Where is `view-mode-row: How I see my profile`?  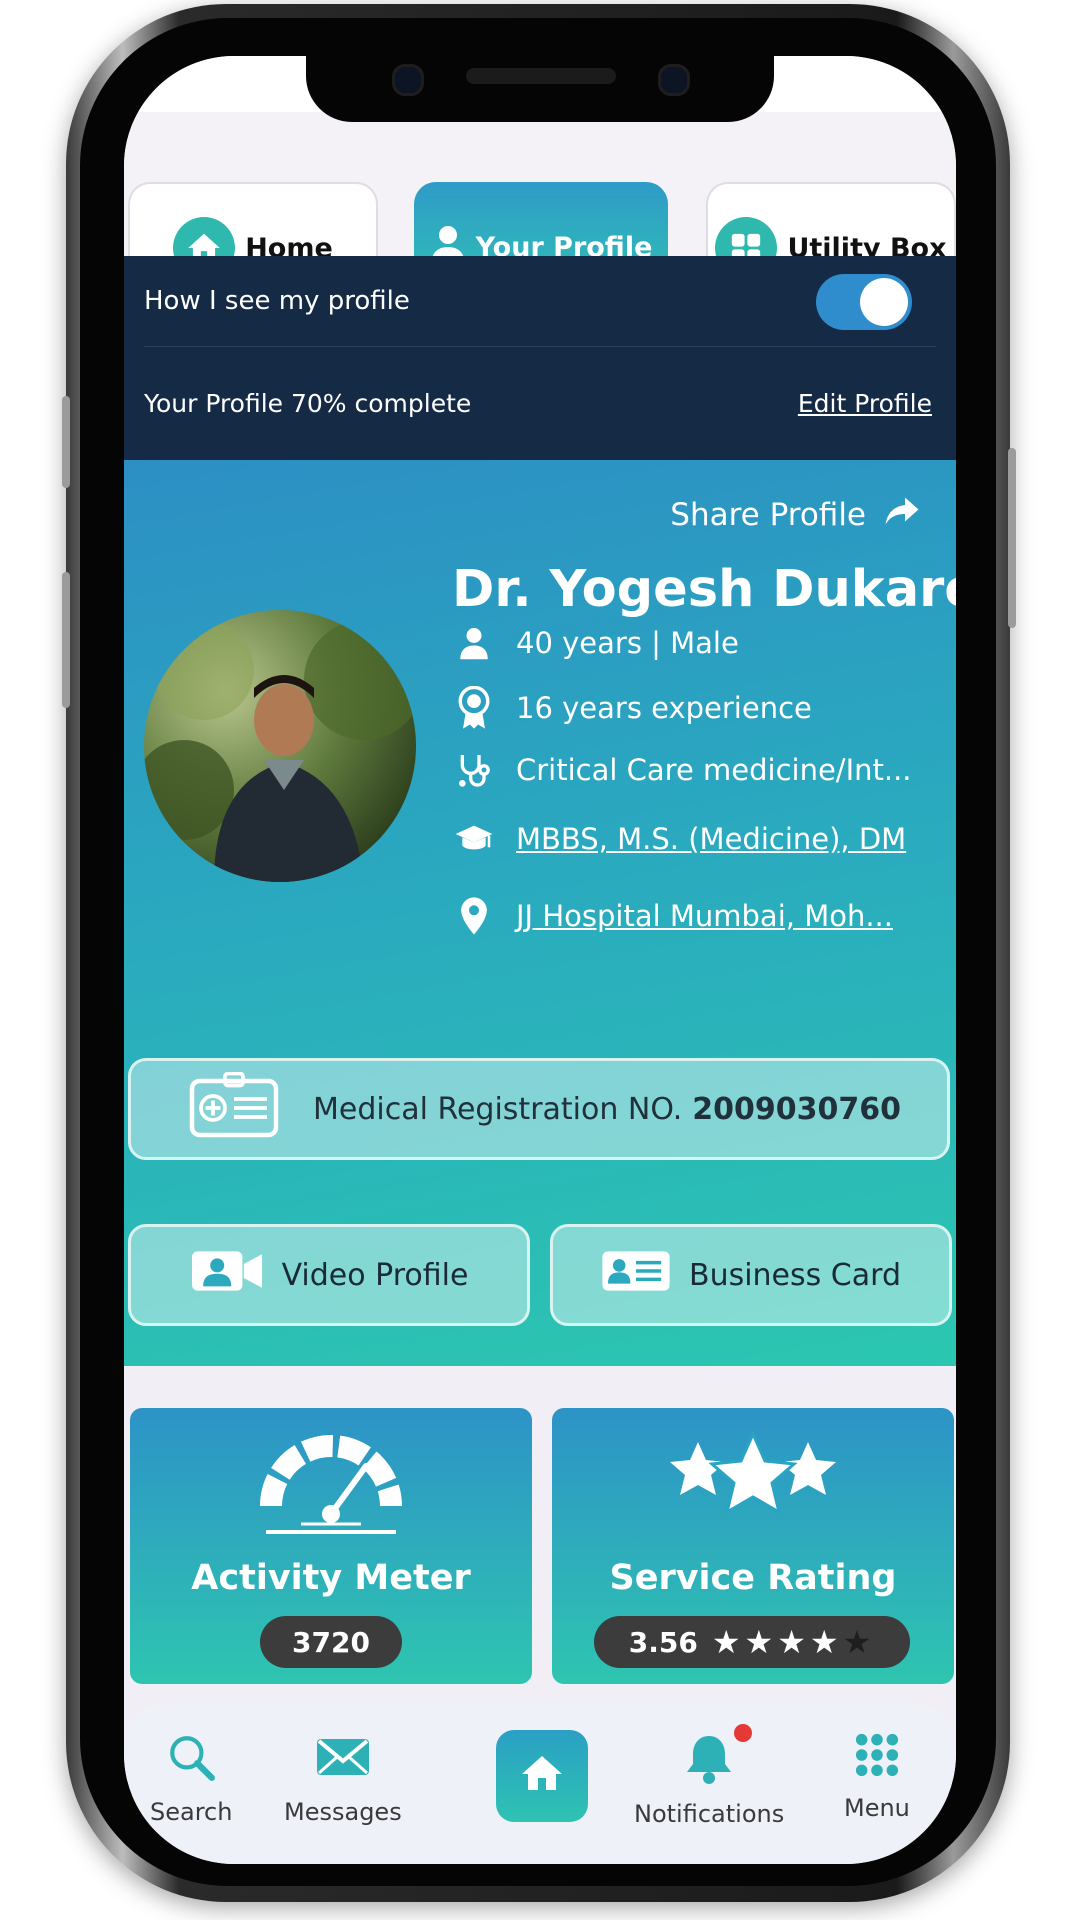 view-mode-row: How I see my profile is located at coordinates (540, 301).